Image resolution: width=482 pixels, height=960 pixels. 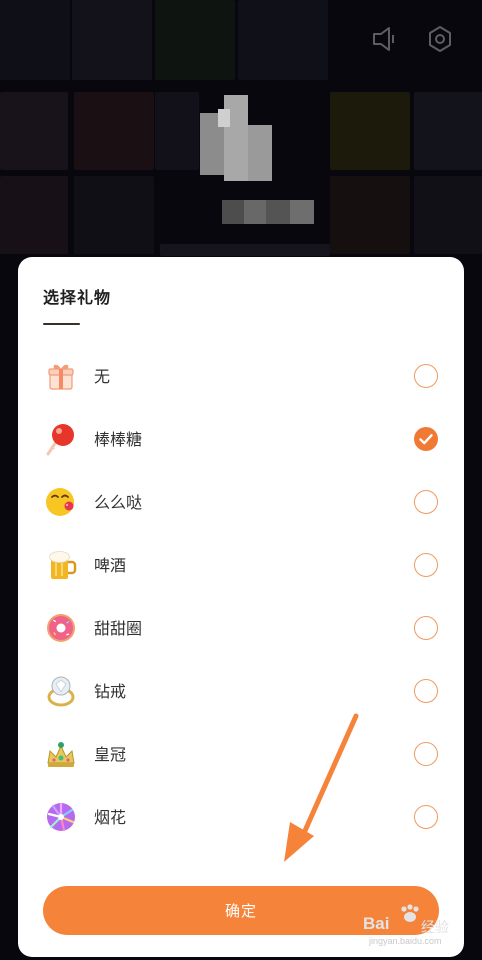 What do you see at coordinates (245, 250) in the screenshot?
I see `blurred-text` at bounding box center [245, 250].